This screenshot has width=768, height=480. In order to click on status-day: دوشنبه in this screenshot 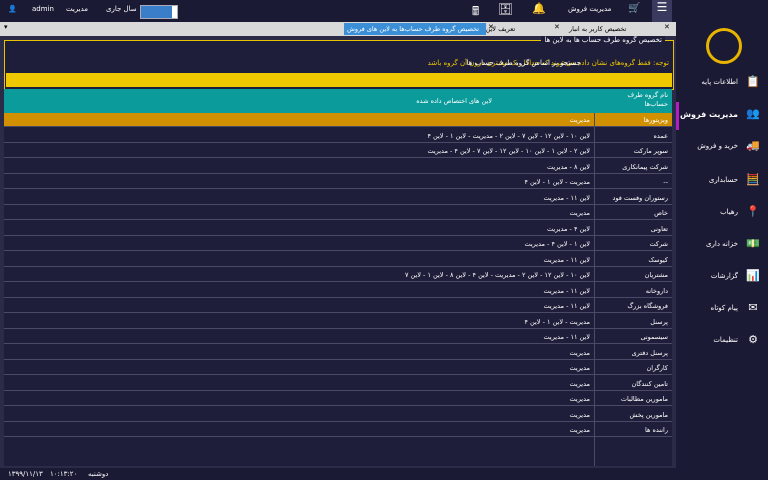, I will do `click(98, 474)`.